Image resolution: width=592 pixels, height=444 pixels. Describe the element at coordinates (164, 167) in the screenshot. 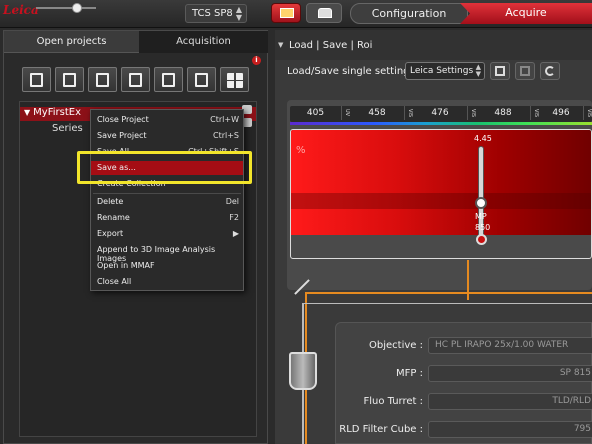

I see `callout-highlight-box` at that location.